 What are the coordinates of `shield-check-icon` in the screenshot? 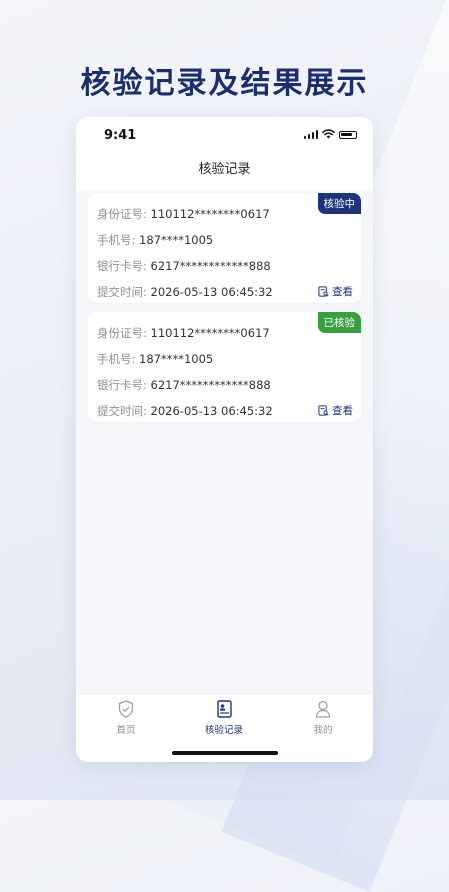 It's located at (126, 709).